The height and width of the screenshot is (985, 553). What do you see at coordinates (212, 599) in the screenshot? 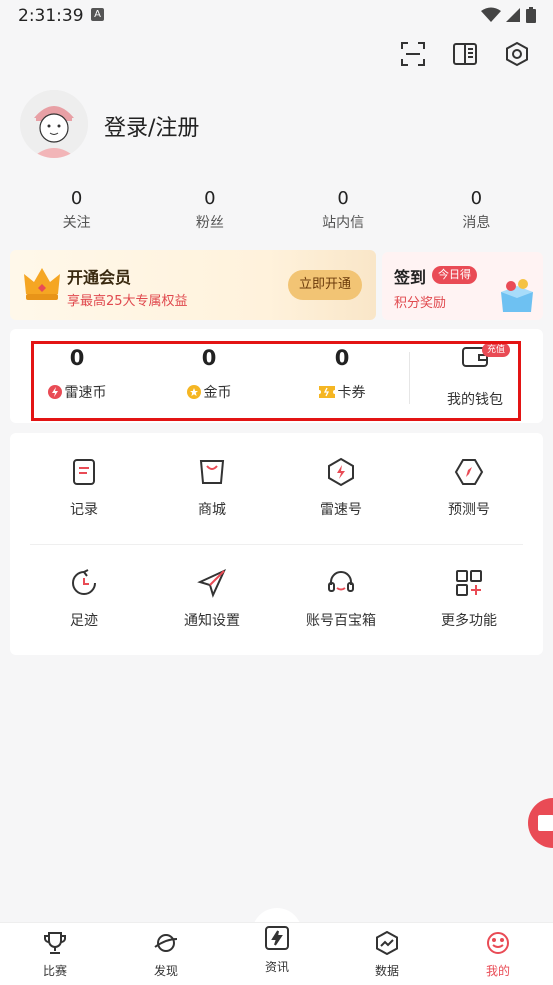
I see `menu-item-notification-settings: 通知设置` at bounding box center [212, 599].